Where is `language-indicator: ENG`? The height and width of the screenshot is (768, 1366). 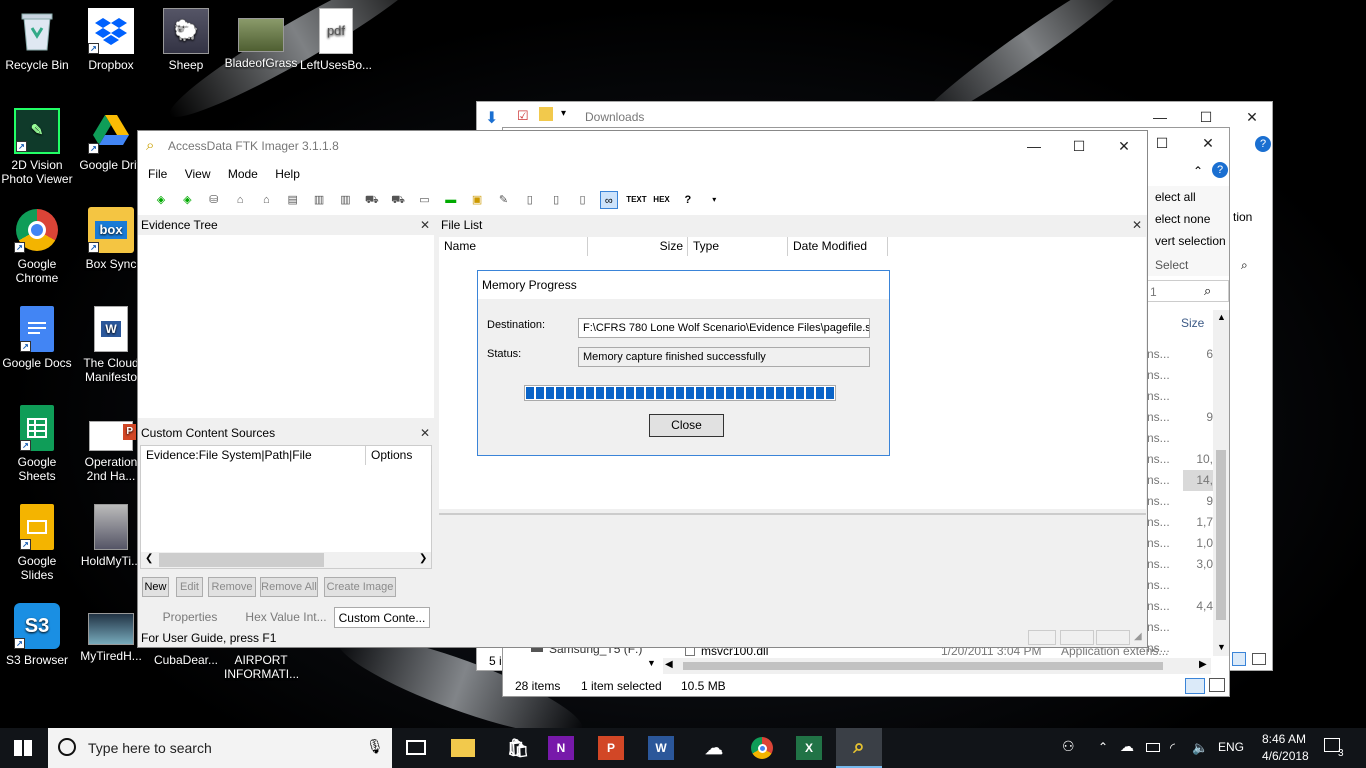 language-indicator: ENG is located at coordinates (1231, 747).